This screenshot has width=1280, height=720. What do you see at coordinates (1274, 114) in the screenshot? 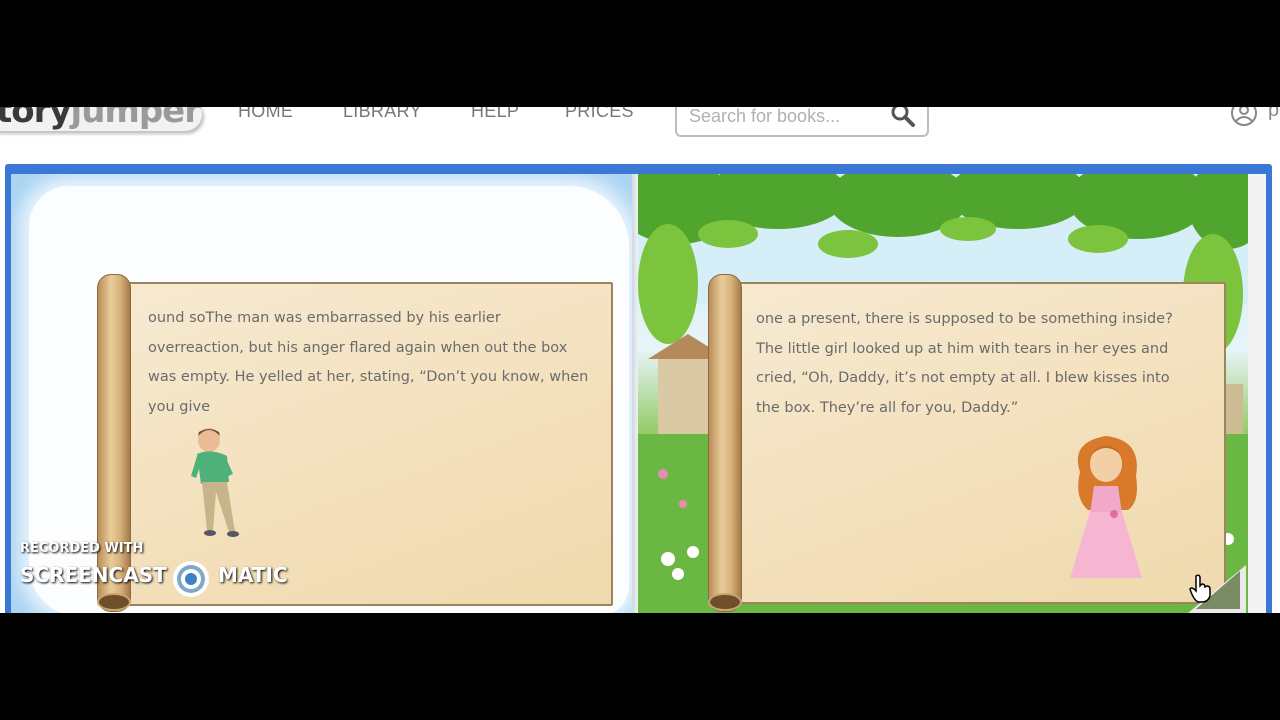
I see `user-label: p` at bounding box center [1274, 114].